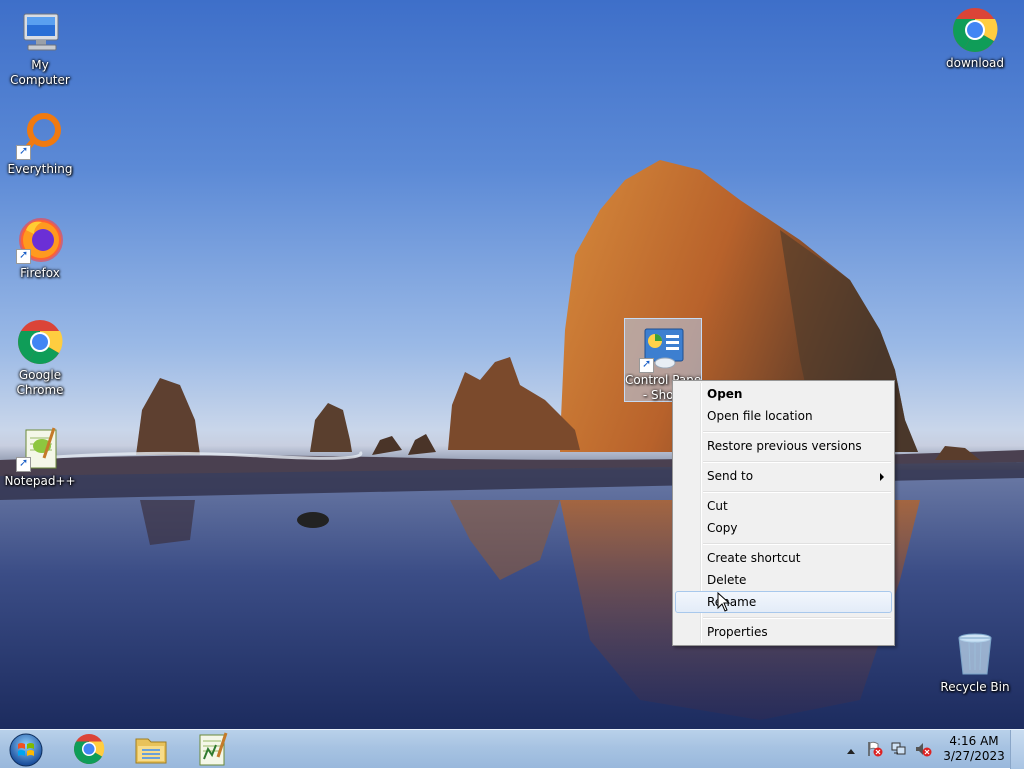 The width and height of the screenshot is (1024, 771). I want to click on desktop-icon-label: Recycle Bin, so click(975, 687).